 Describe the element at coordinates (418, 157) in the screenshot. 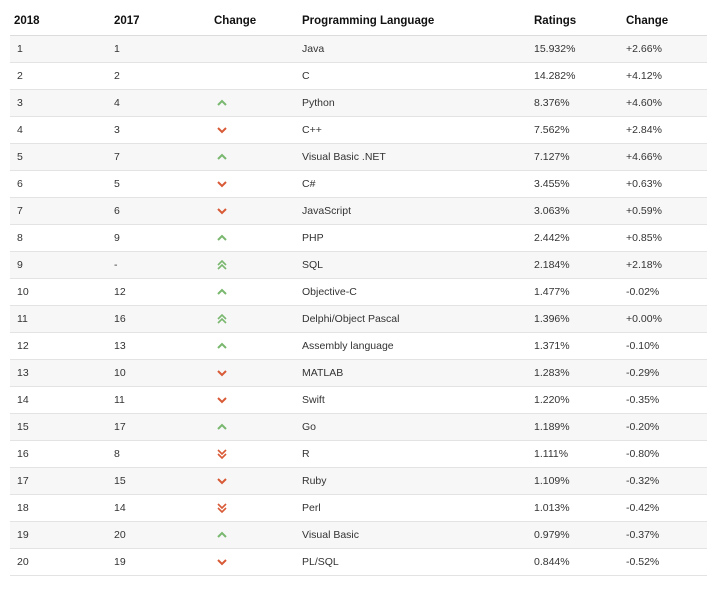

I see `language-name-cell: Visual Basic .NET` at that location.